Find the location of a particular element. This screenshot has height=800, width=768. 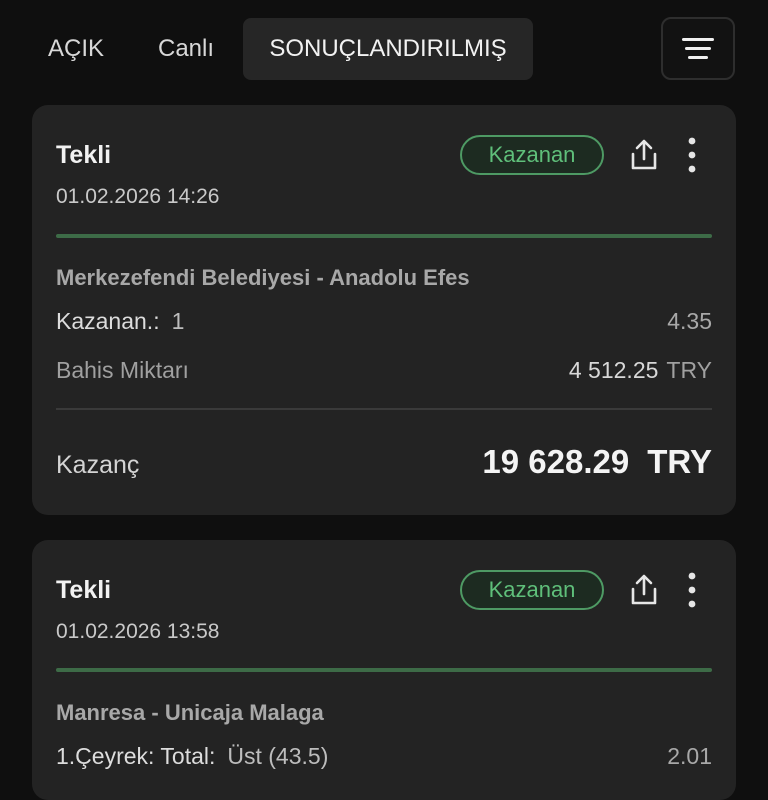

winnings-amount: 19 628.29 is located at coordinates (556, 461).